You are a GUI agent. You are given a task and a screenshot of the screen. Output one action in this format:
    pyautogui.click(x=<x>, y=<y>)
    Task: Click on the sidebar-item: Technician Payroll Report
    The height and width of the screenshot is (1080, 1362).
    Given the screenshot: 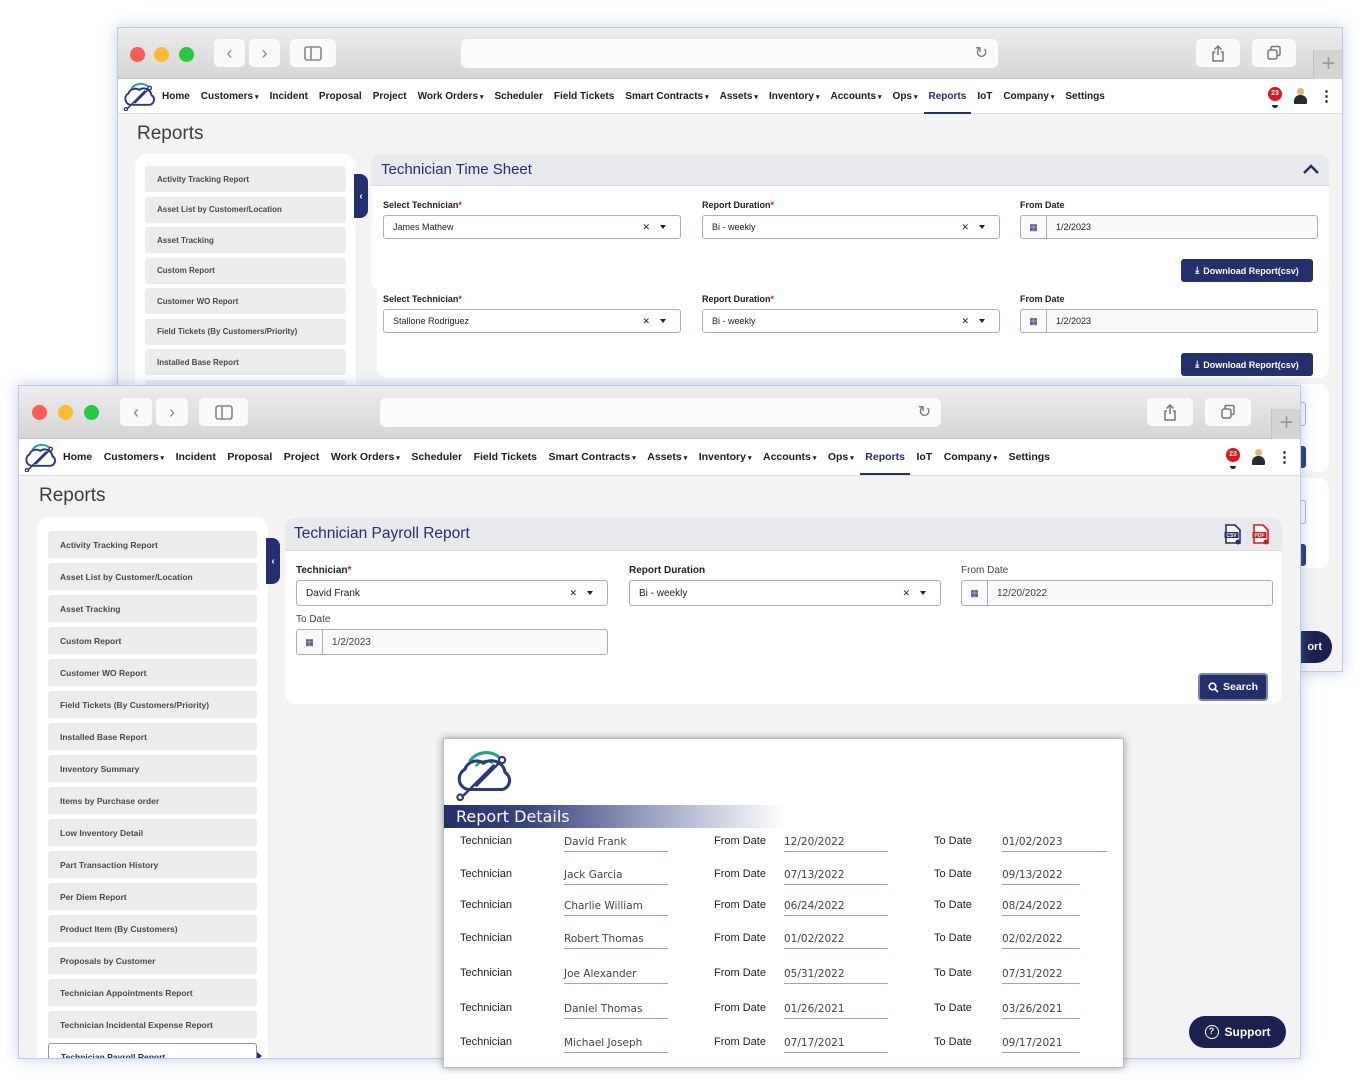 What is the action you would take?
    pyautogui.click(x=155, y=1050)
    